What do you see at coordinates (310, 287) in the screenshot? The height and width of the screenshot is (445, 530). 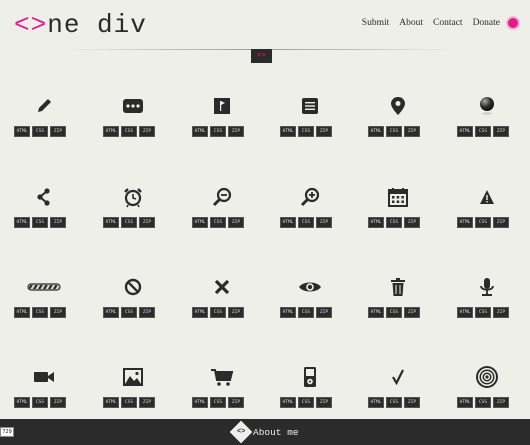 I see `eye-icon` at bounding box center [310, 287].